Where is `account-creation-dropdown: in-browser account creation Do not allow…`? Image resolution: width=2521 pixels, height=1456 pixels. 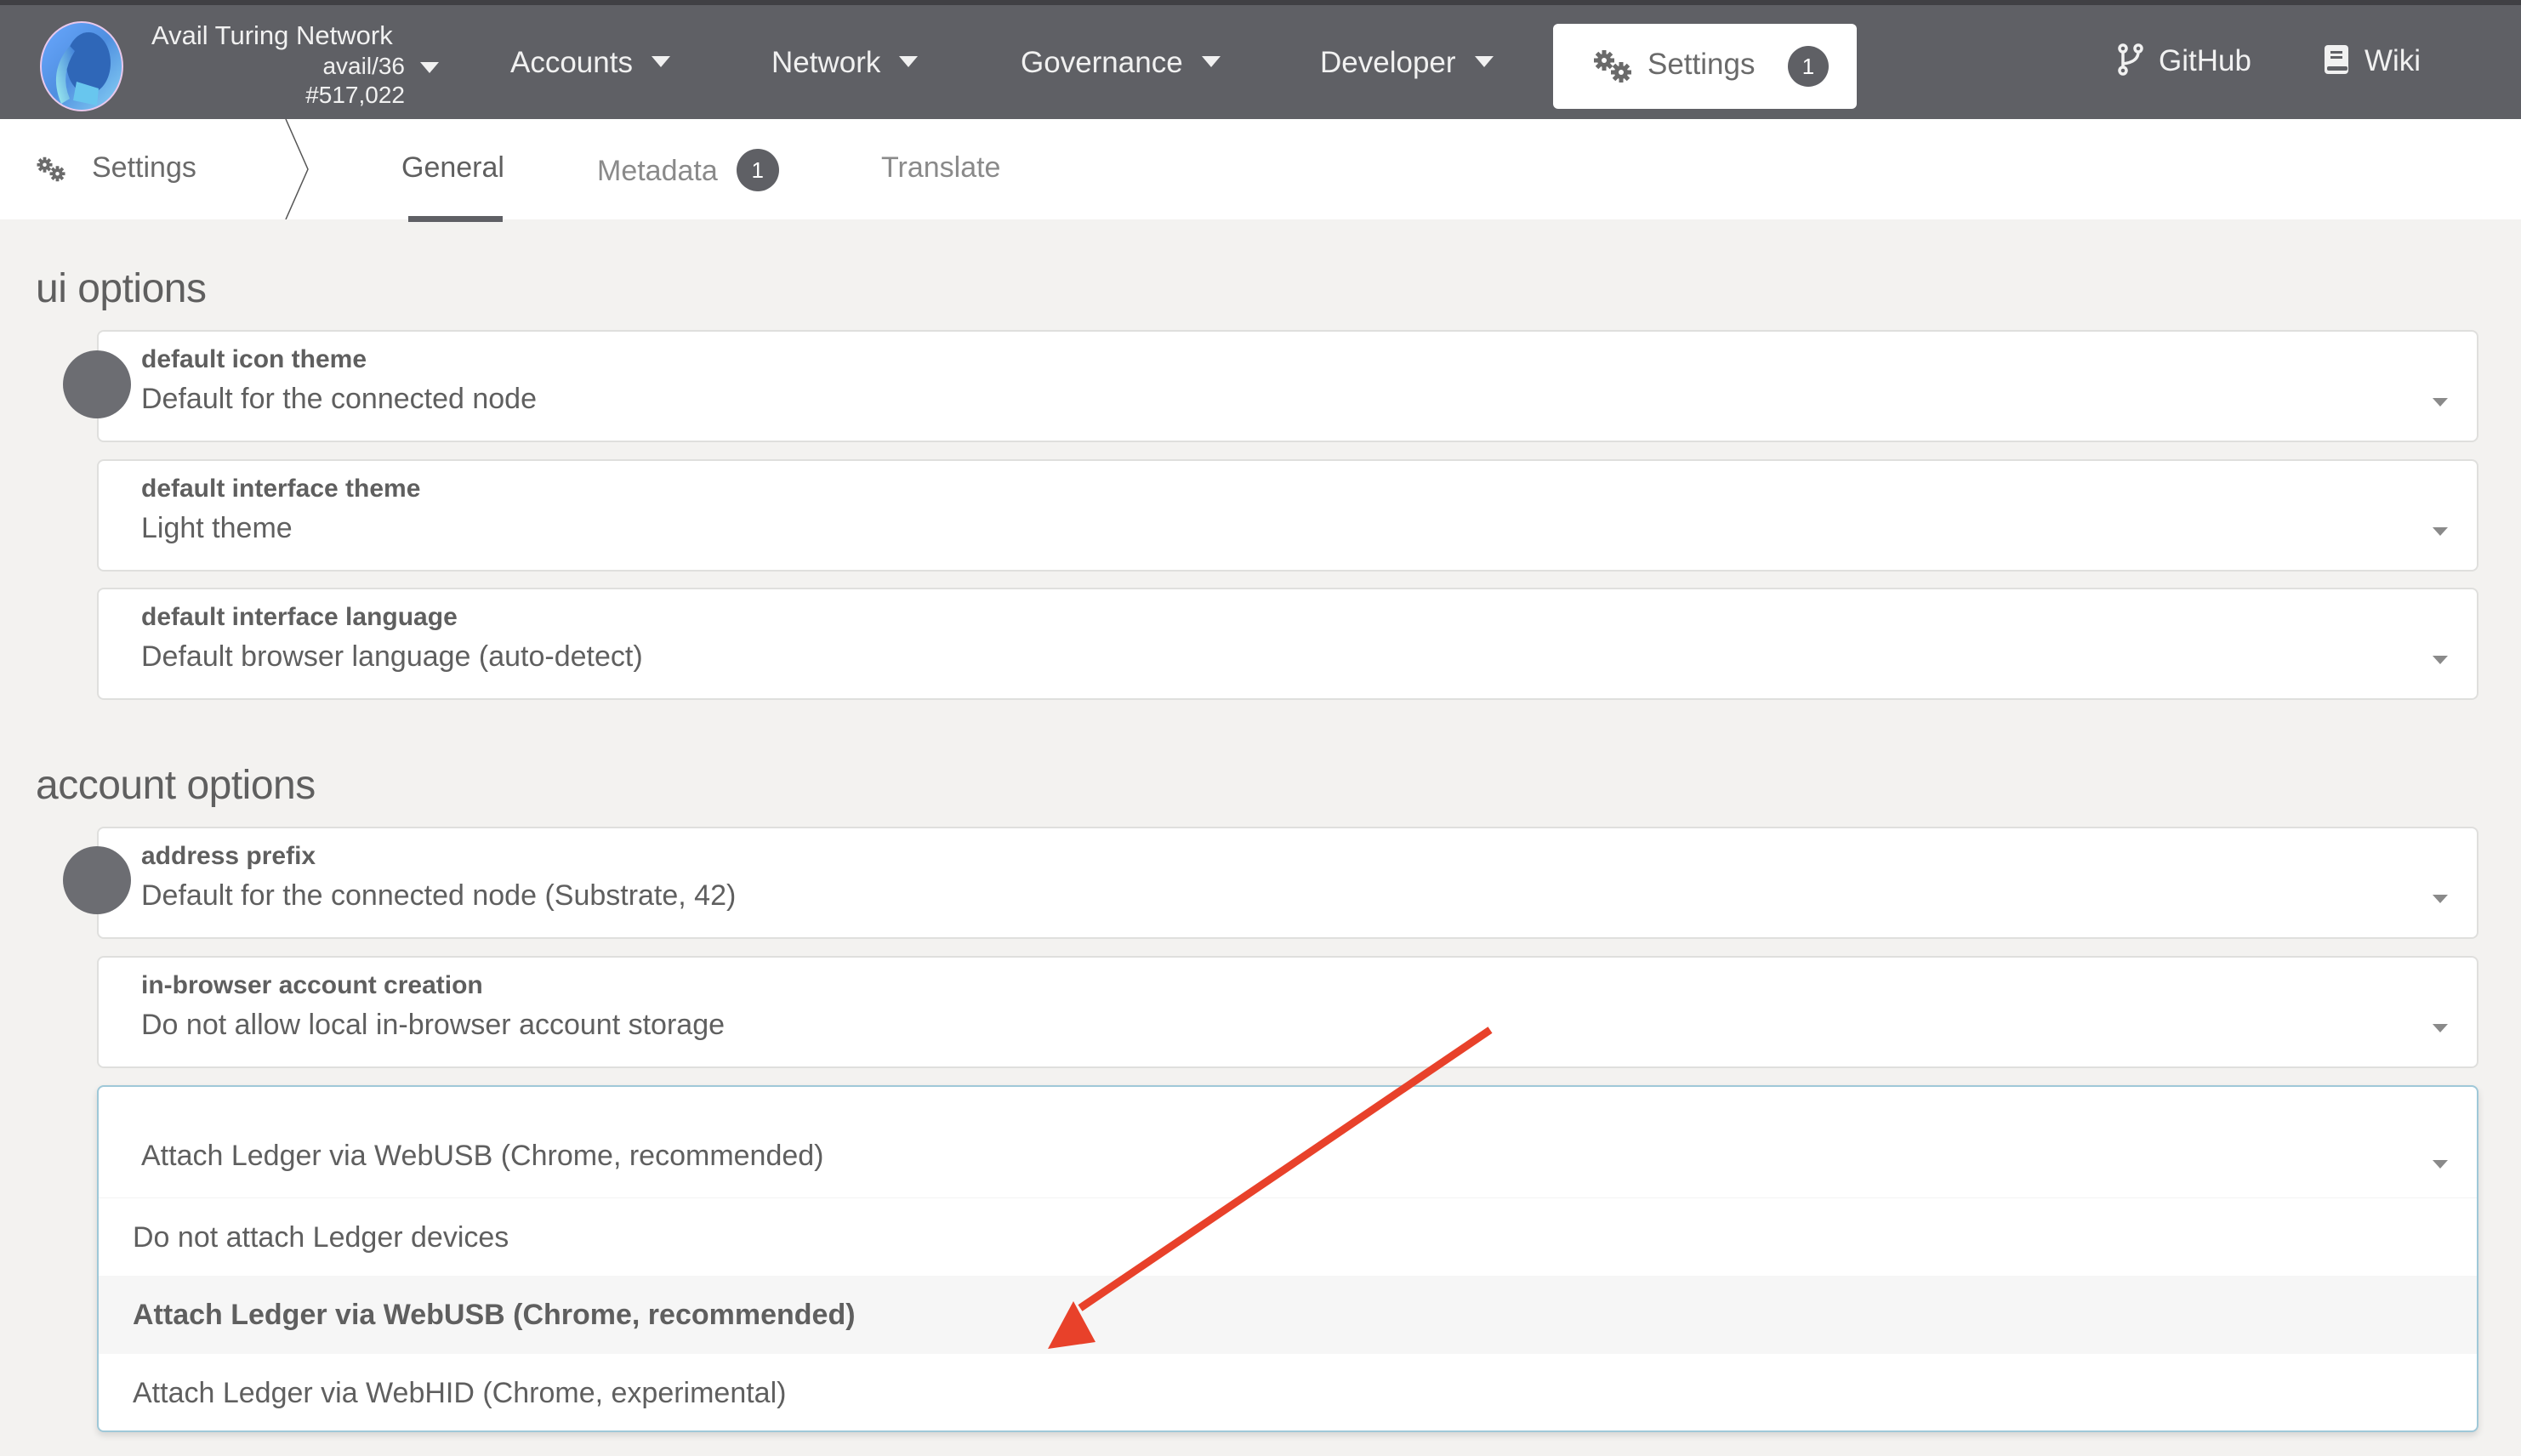 account-creation-dropdown: in-browser account creation Do not allow… is located at coordinates (1287, 1012).